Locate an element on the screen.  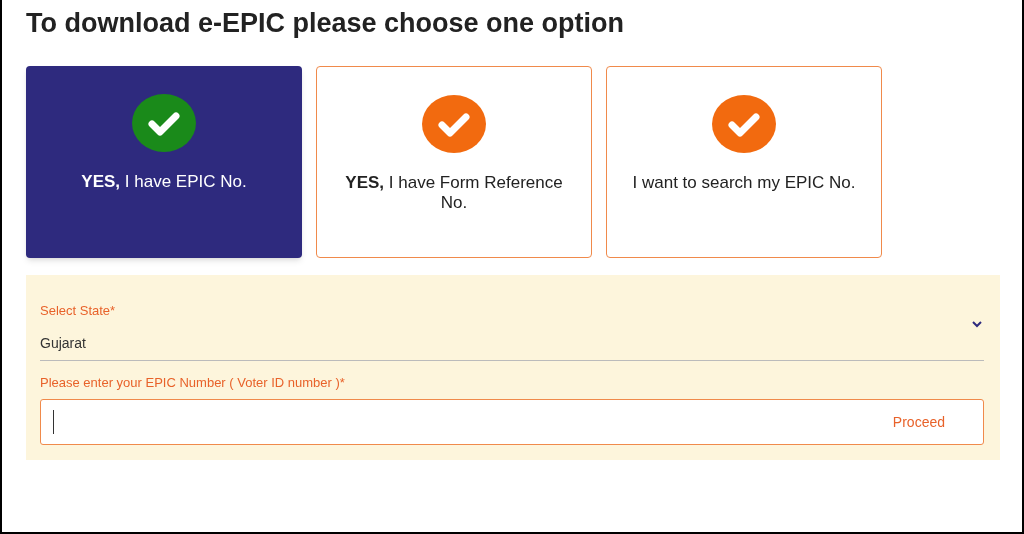
chevron-down-icon is located at coordinates (977, 324).